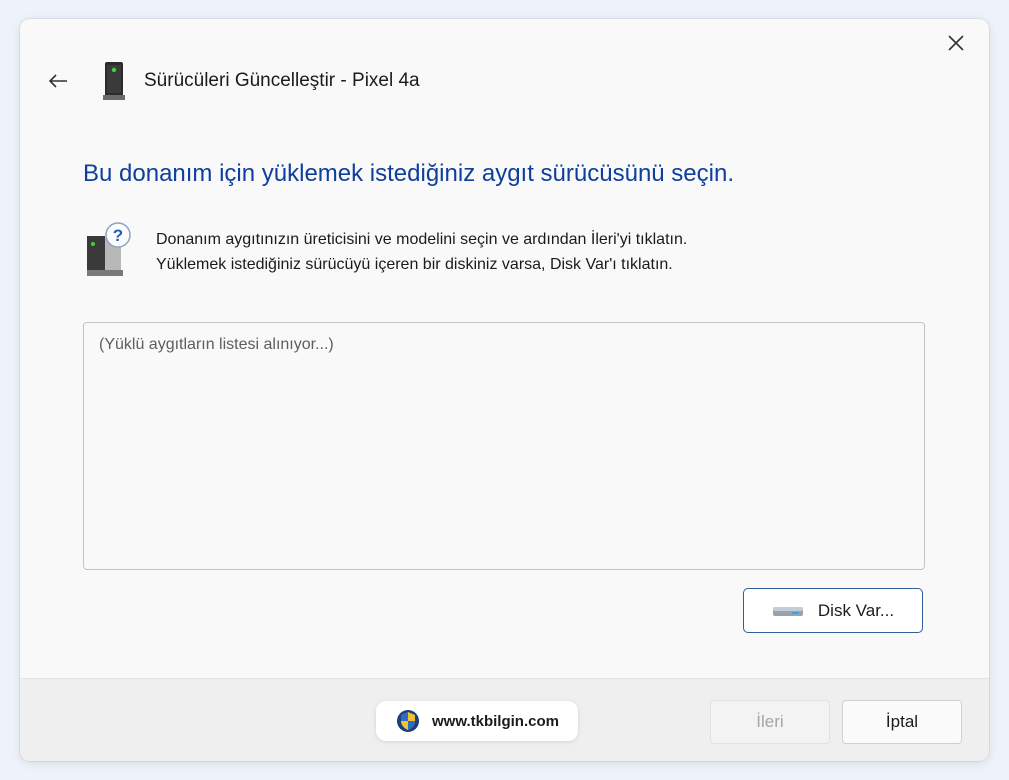 This screenshot has width=1009, height=780. I want to click on shield-icon, so click(408, 721).